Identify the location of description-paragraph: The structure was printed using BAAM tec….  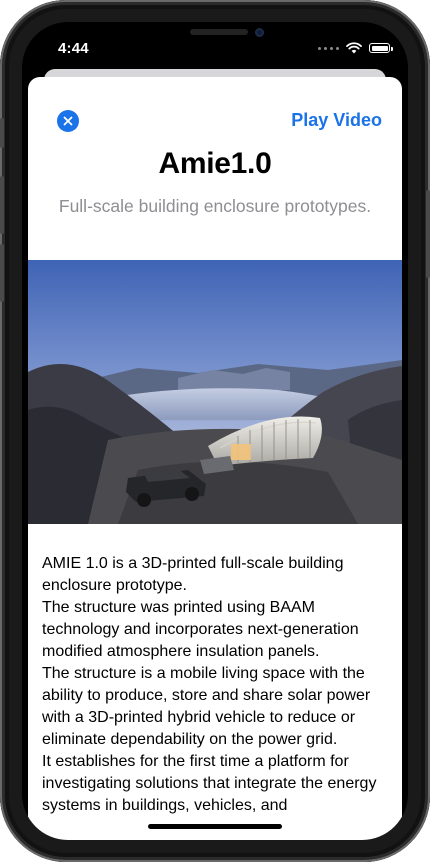
(200, 629).